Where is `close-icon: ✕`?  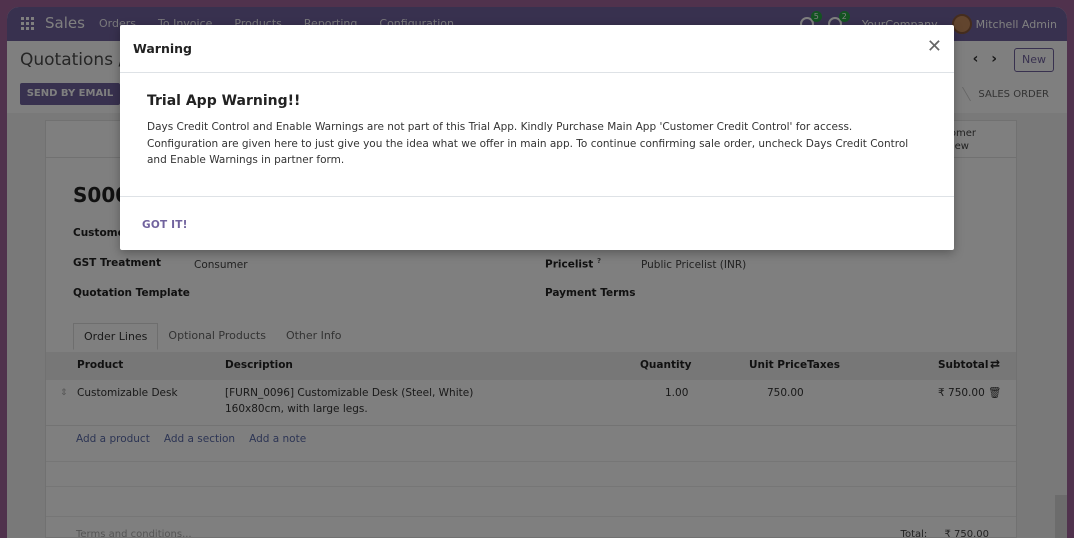 close-icon: ✕ is located at coordinates (934, 47).